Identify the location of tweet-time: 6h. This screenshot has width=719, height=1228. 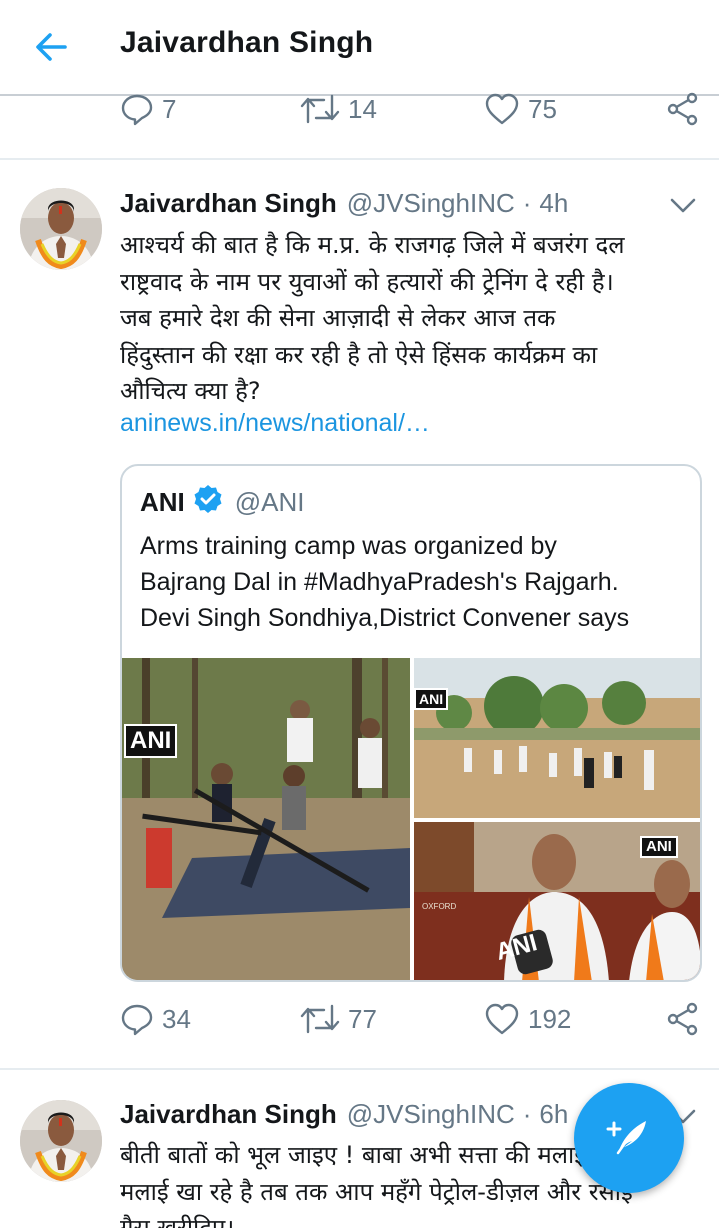
(554, 1114).